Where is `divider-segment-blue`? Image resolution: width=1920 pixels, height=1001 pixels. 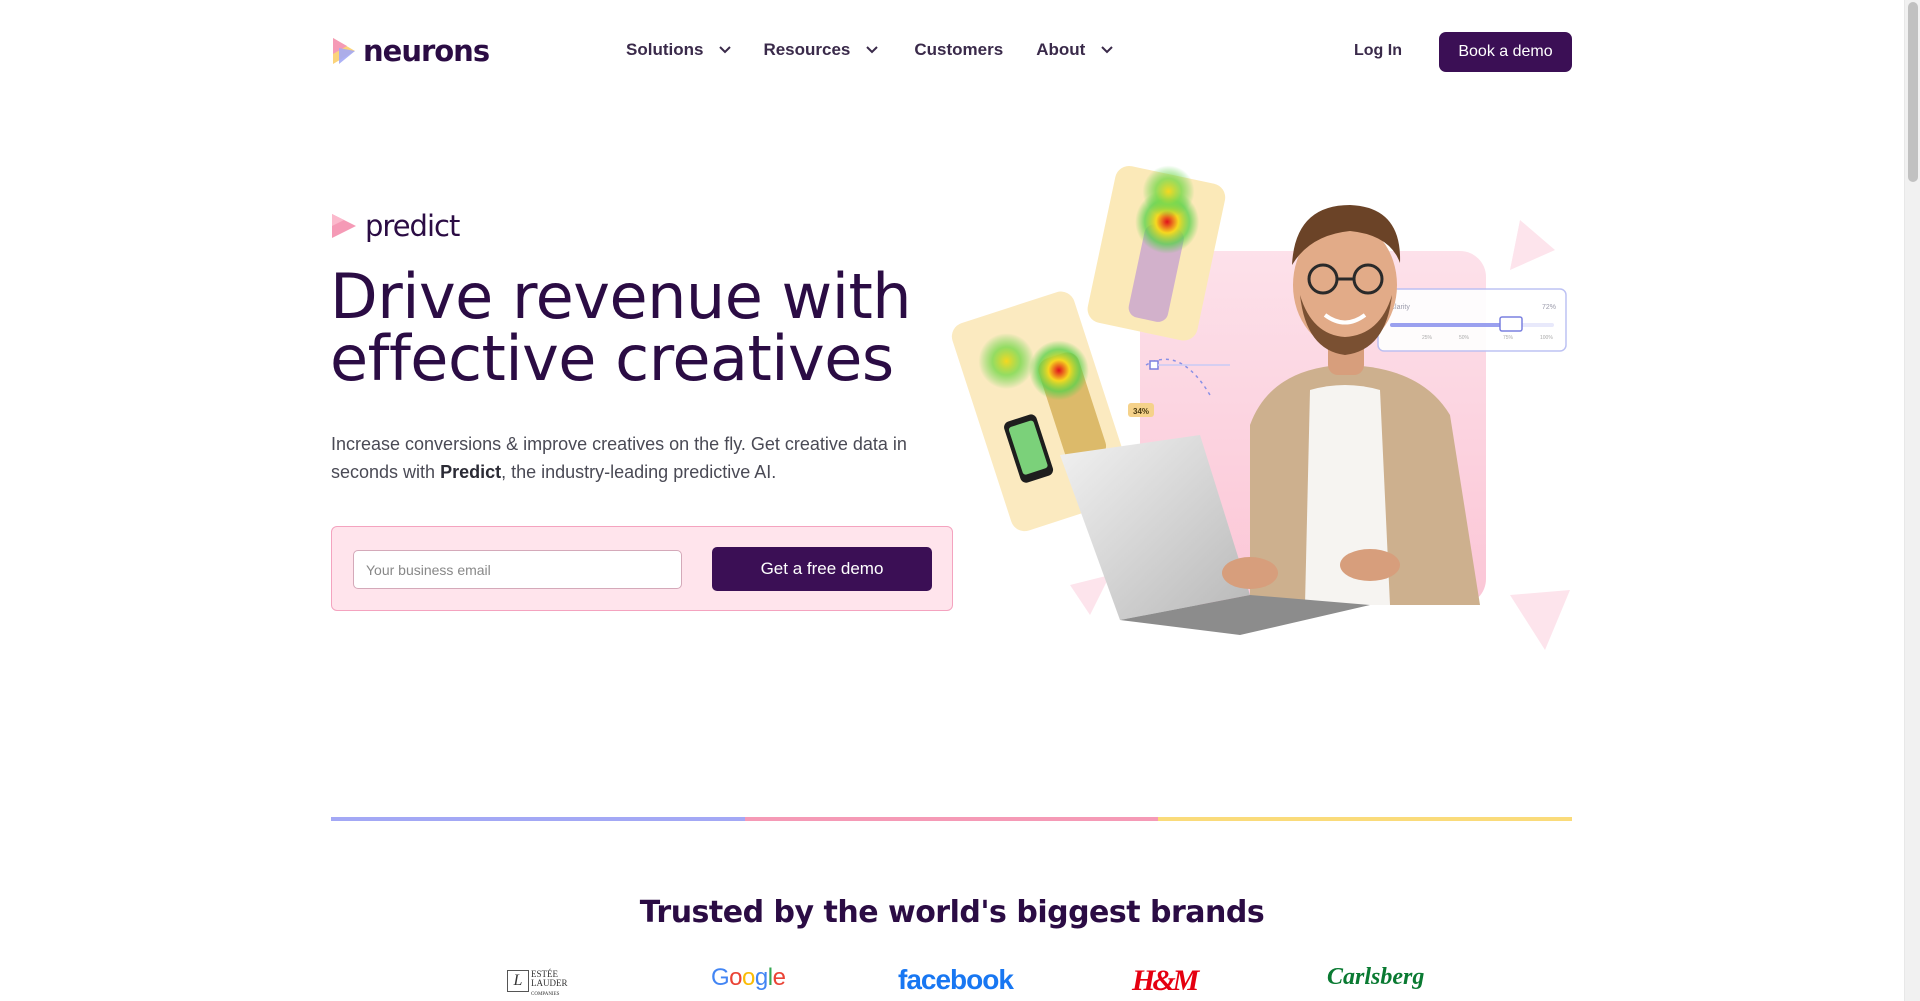 divider-segment-blue is located at coordinates (538, 819).